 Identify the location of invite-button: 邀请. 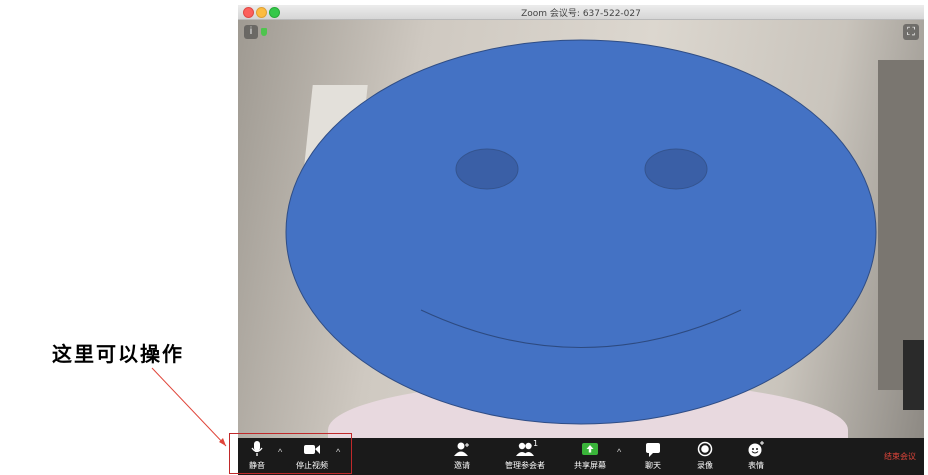
(462, 455).